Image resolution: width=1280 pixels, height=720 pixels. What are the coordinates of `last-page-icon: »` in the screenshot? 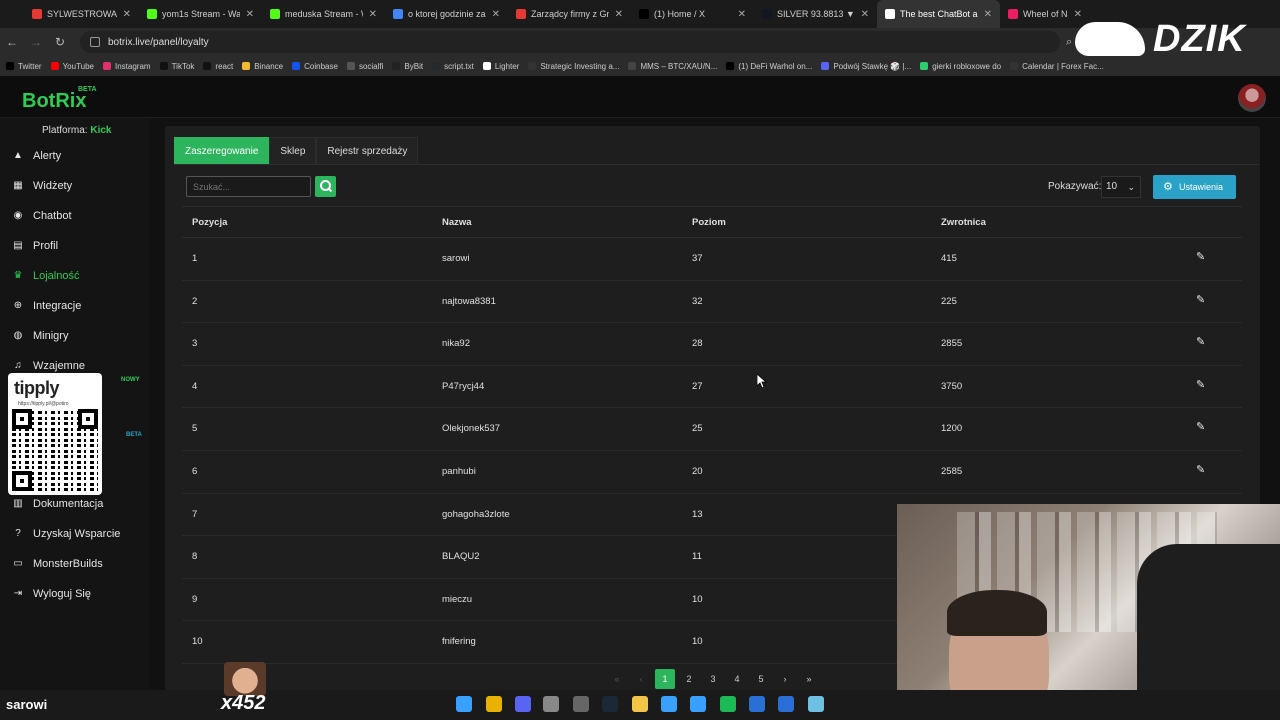 It's located at (809, 679).